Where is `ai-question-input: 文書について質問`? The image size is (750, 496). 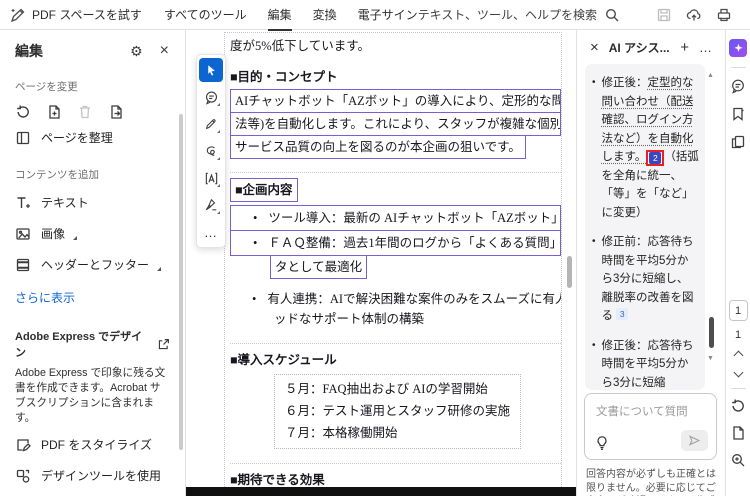
ai-question-input: 文書について質問 is located at coordinates (650, 426).